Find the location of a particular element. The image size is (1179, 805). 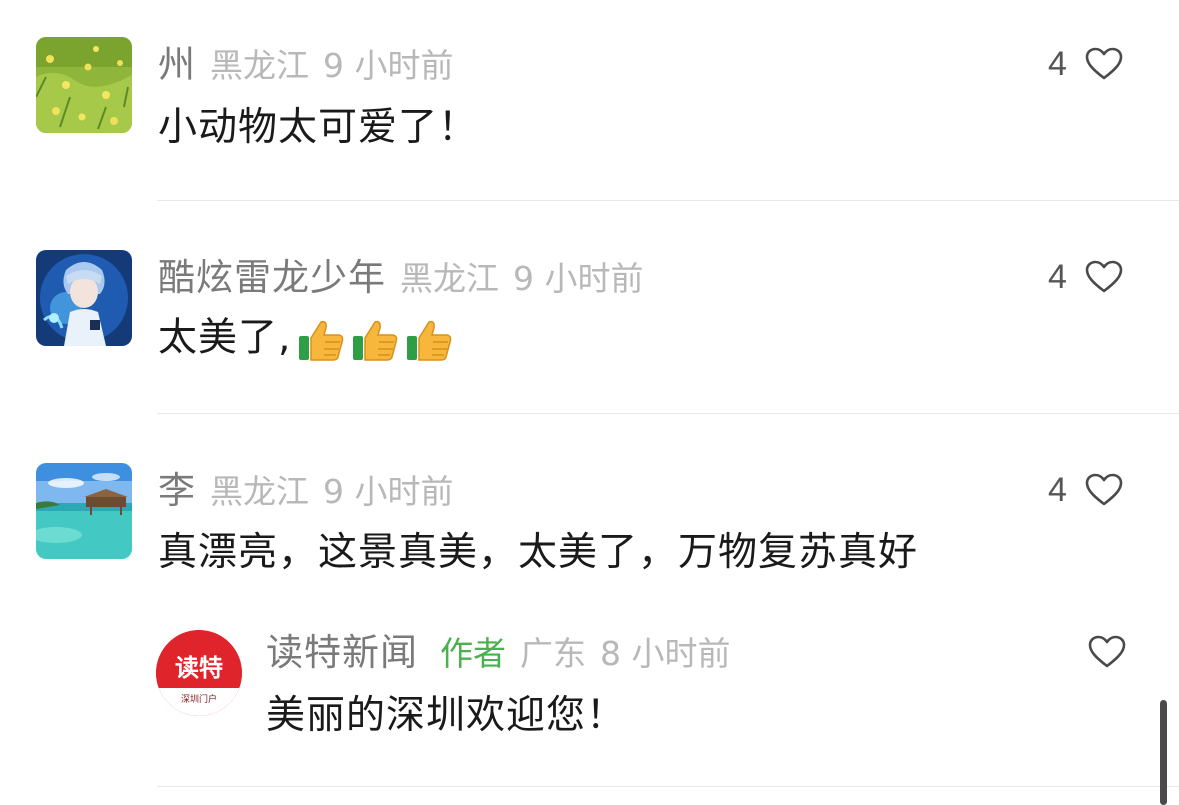

comment-username: 李 is located at coordinates (177, 490).